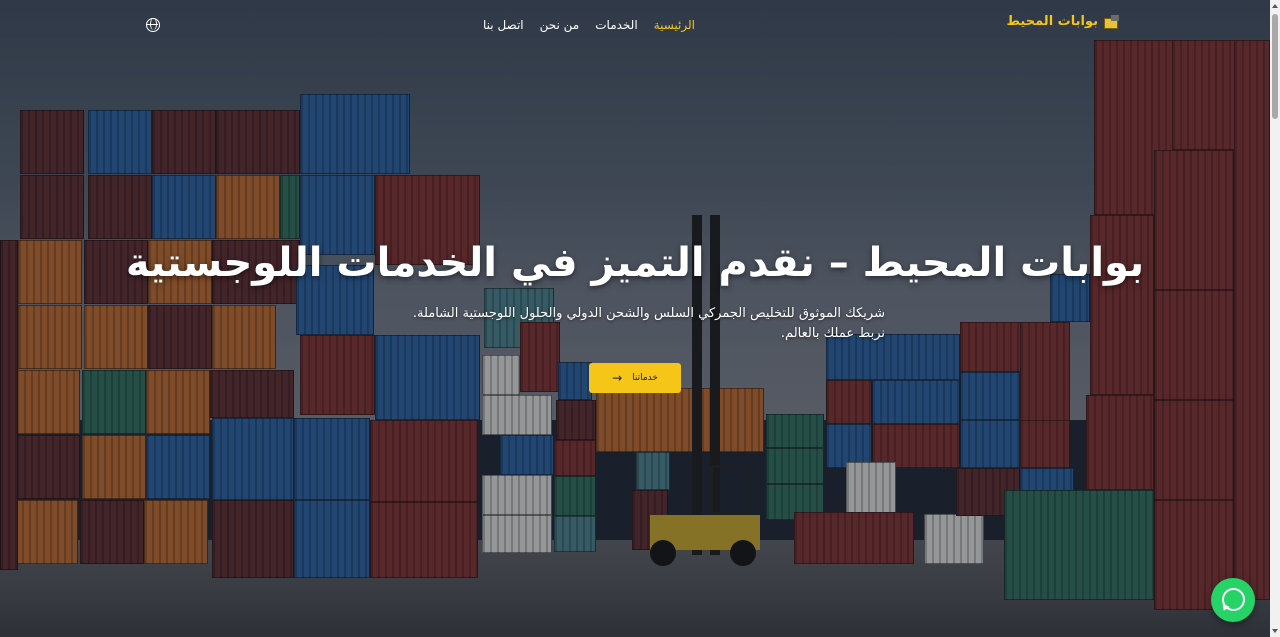  Describe the element at coordinates (617, 378) in the screenshot. I see `arrow-right-icon: →` at that location.